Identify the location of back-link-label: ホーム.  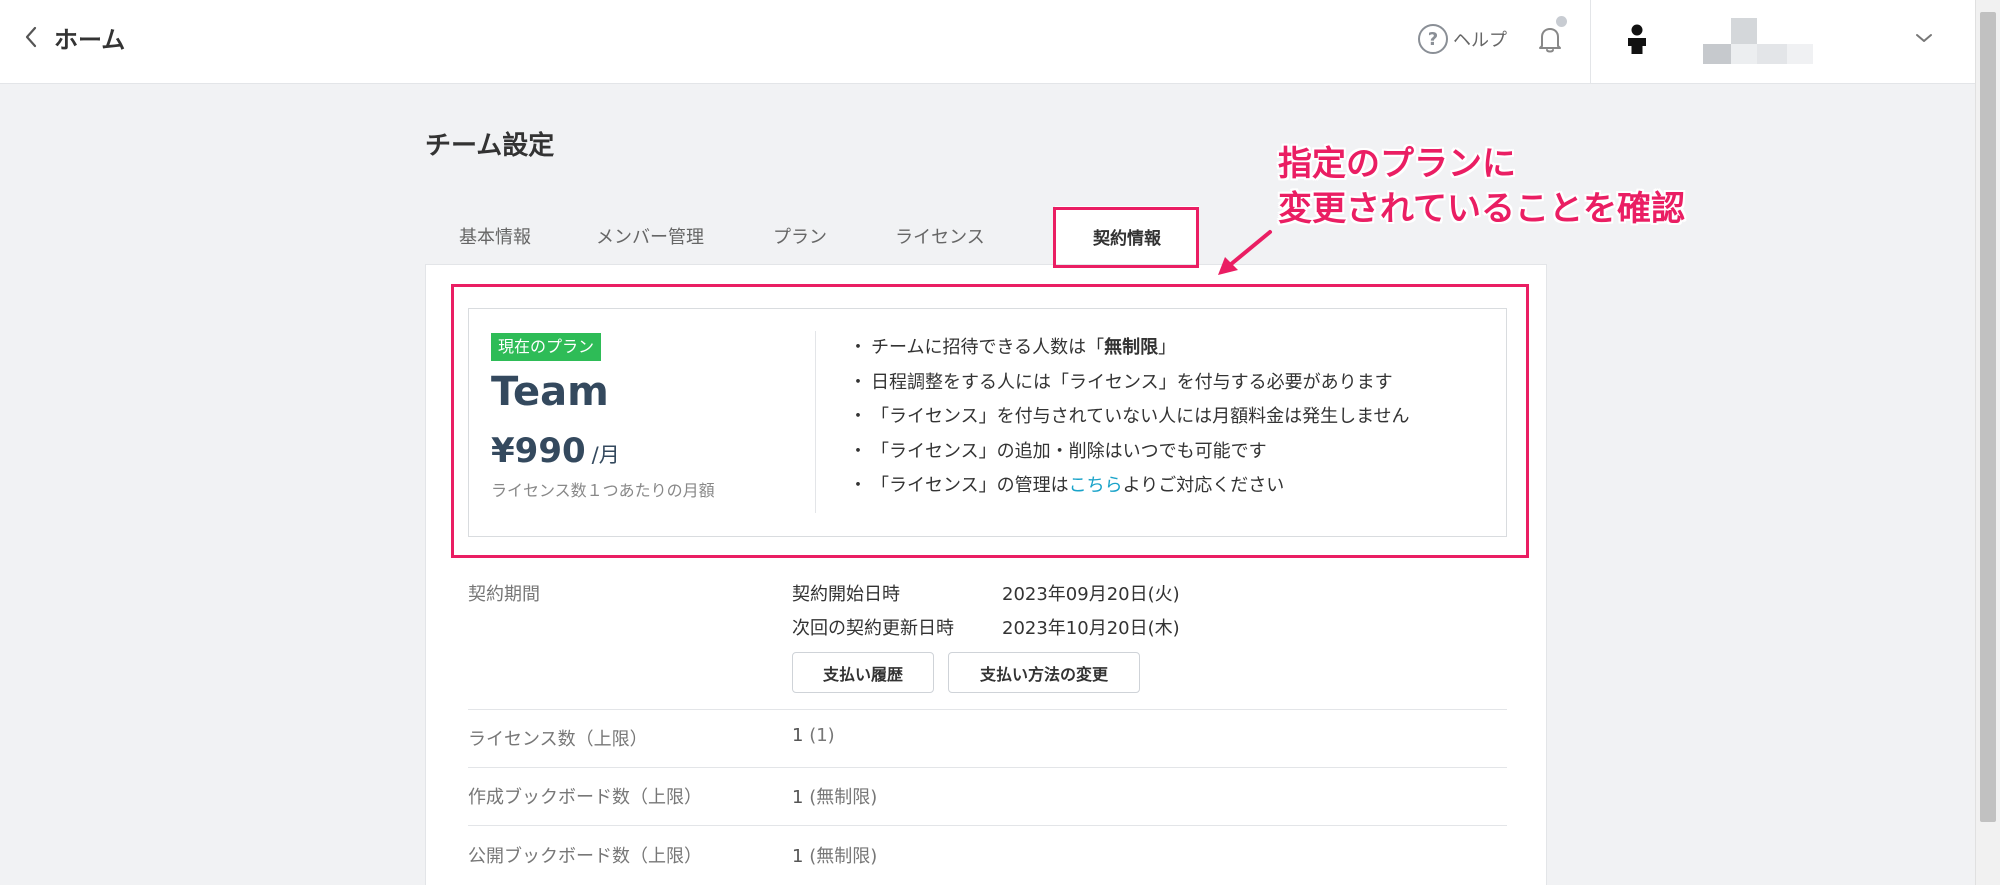
(90, 39).